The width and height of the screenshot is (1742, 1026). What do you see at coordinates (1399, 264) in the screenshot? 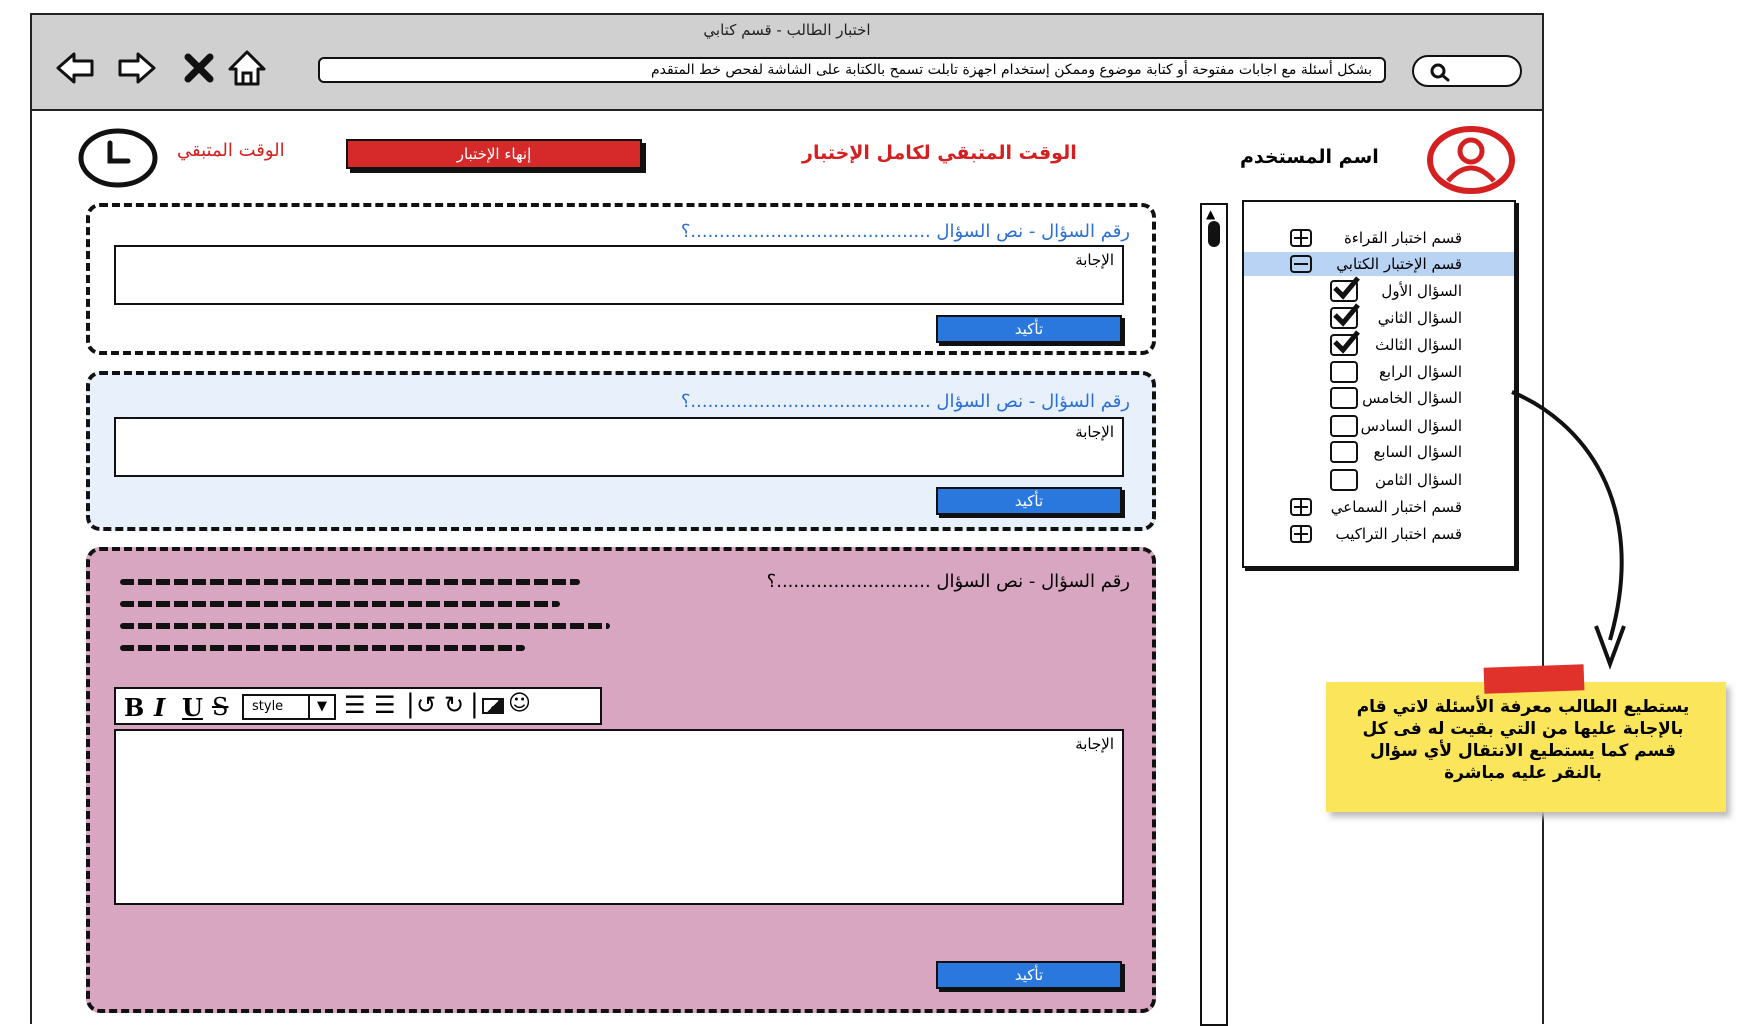
I see `tree-item-label: قسم الإختبار الكتابي` at bounding box center [1399, 264].